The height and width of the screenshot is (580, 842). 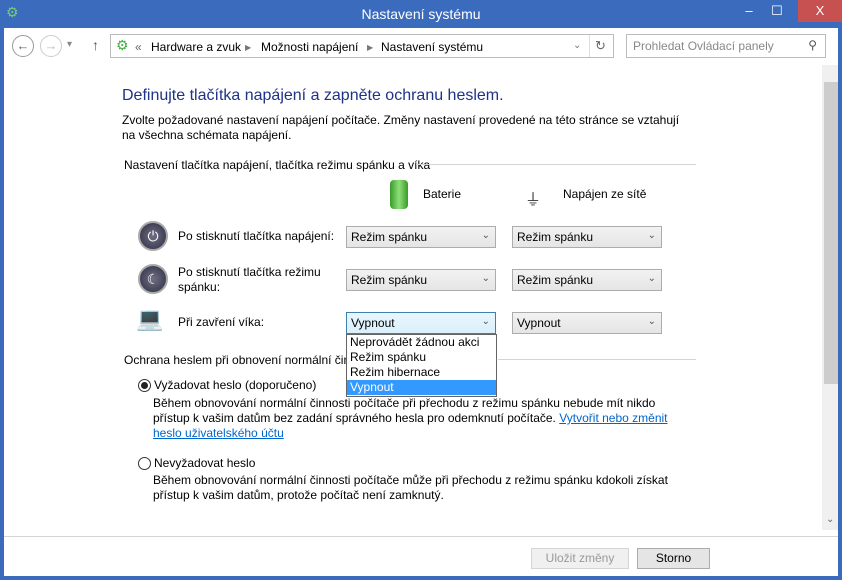 What do you see at coordinates (777, 11) in the screenshot?
I see `maximize-button: ☐` at bounding box center [777, 11].